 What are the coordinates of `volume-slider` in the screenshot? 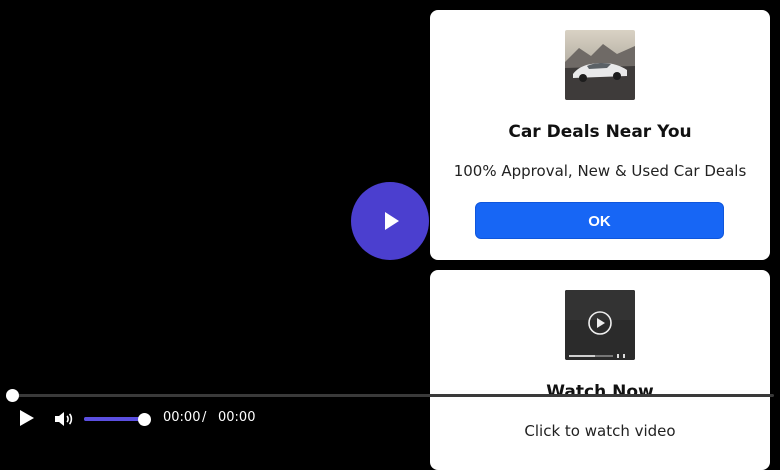 It's located at (115, 419).